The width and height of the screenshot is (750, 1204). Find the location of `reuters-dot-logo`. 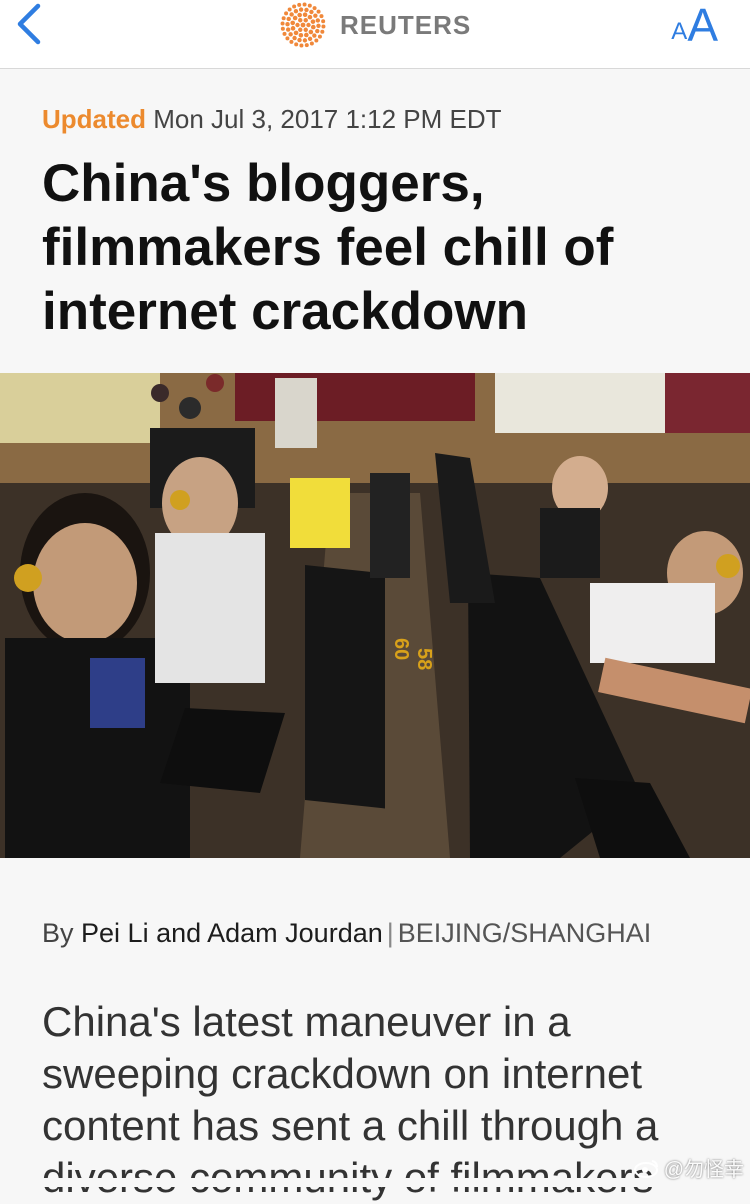

reuters-dot-logo is located at coordinates (303, 25).